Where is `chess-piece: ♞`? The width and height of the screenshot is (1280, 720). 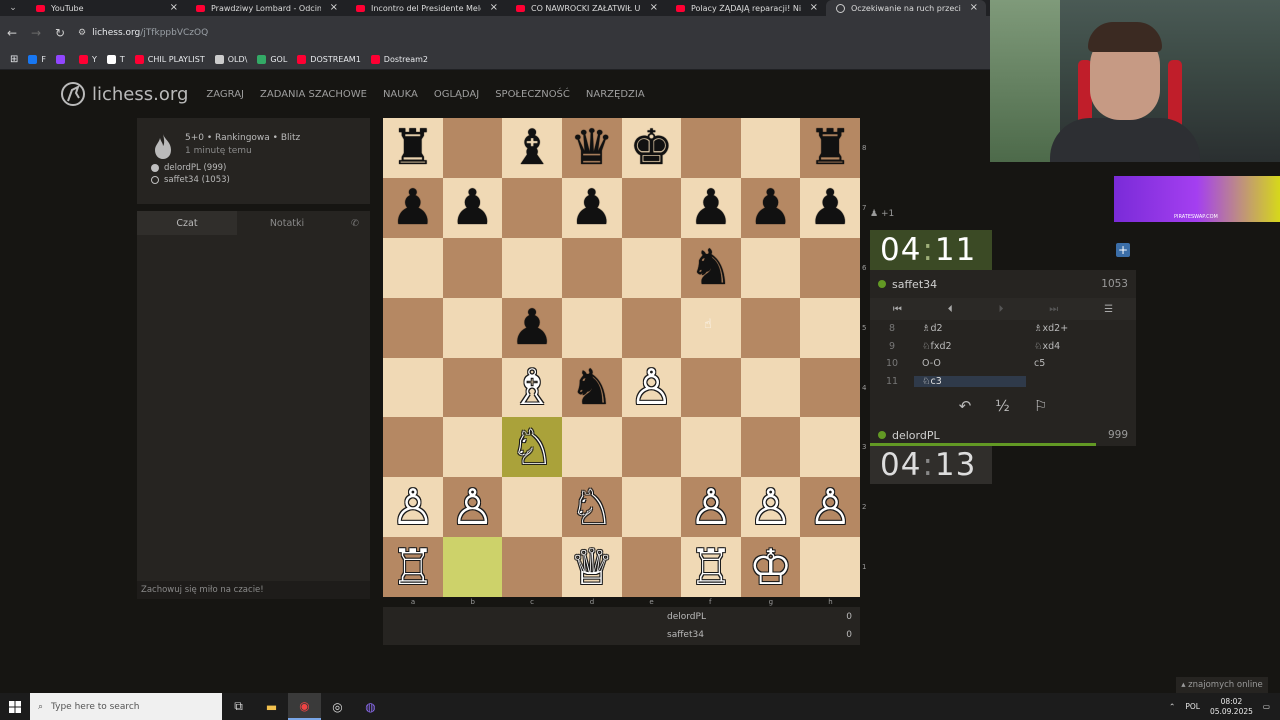
chess-piece: ♞ is located at coordinates (711, 267).